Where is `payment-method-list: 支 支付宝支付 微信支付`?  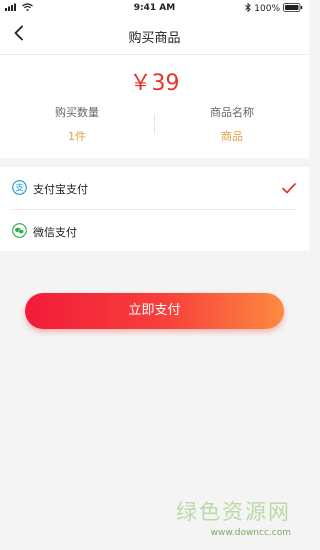
payment-method-list: 支 支付宝支付 微信支付 is located at coordinates (154, 209).